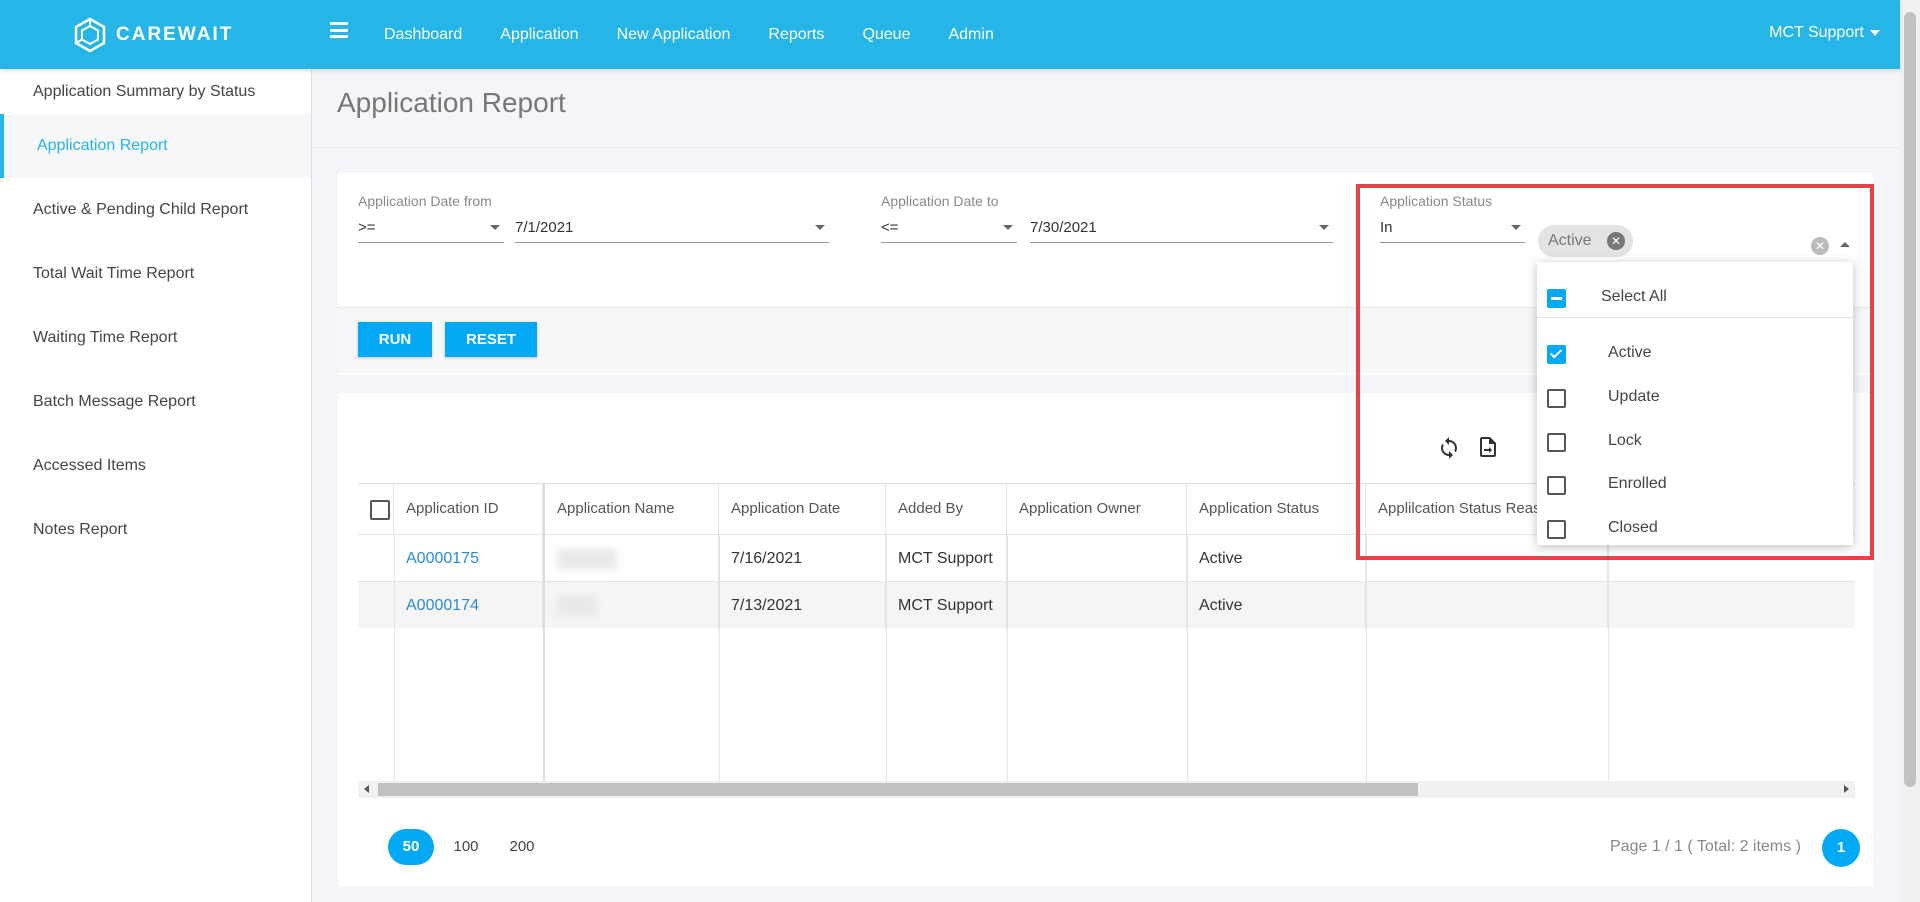  I want to click on date-from-operator-value: >=, so click(367, 227).